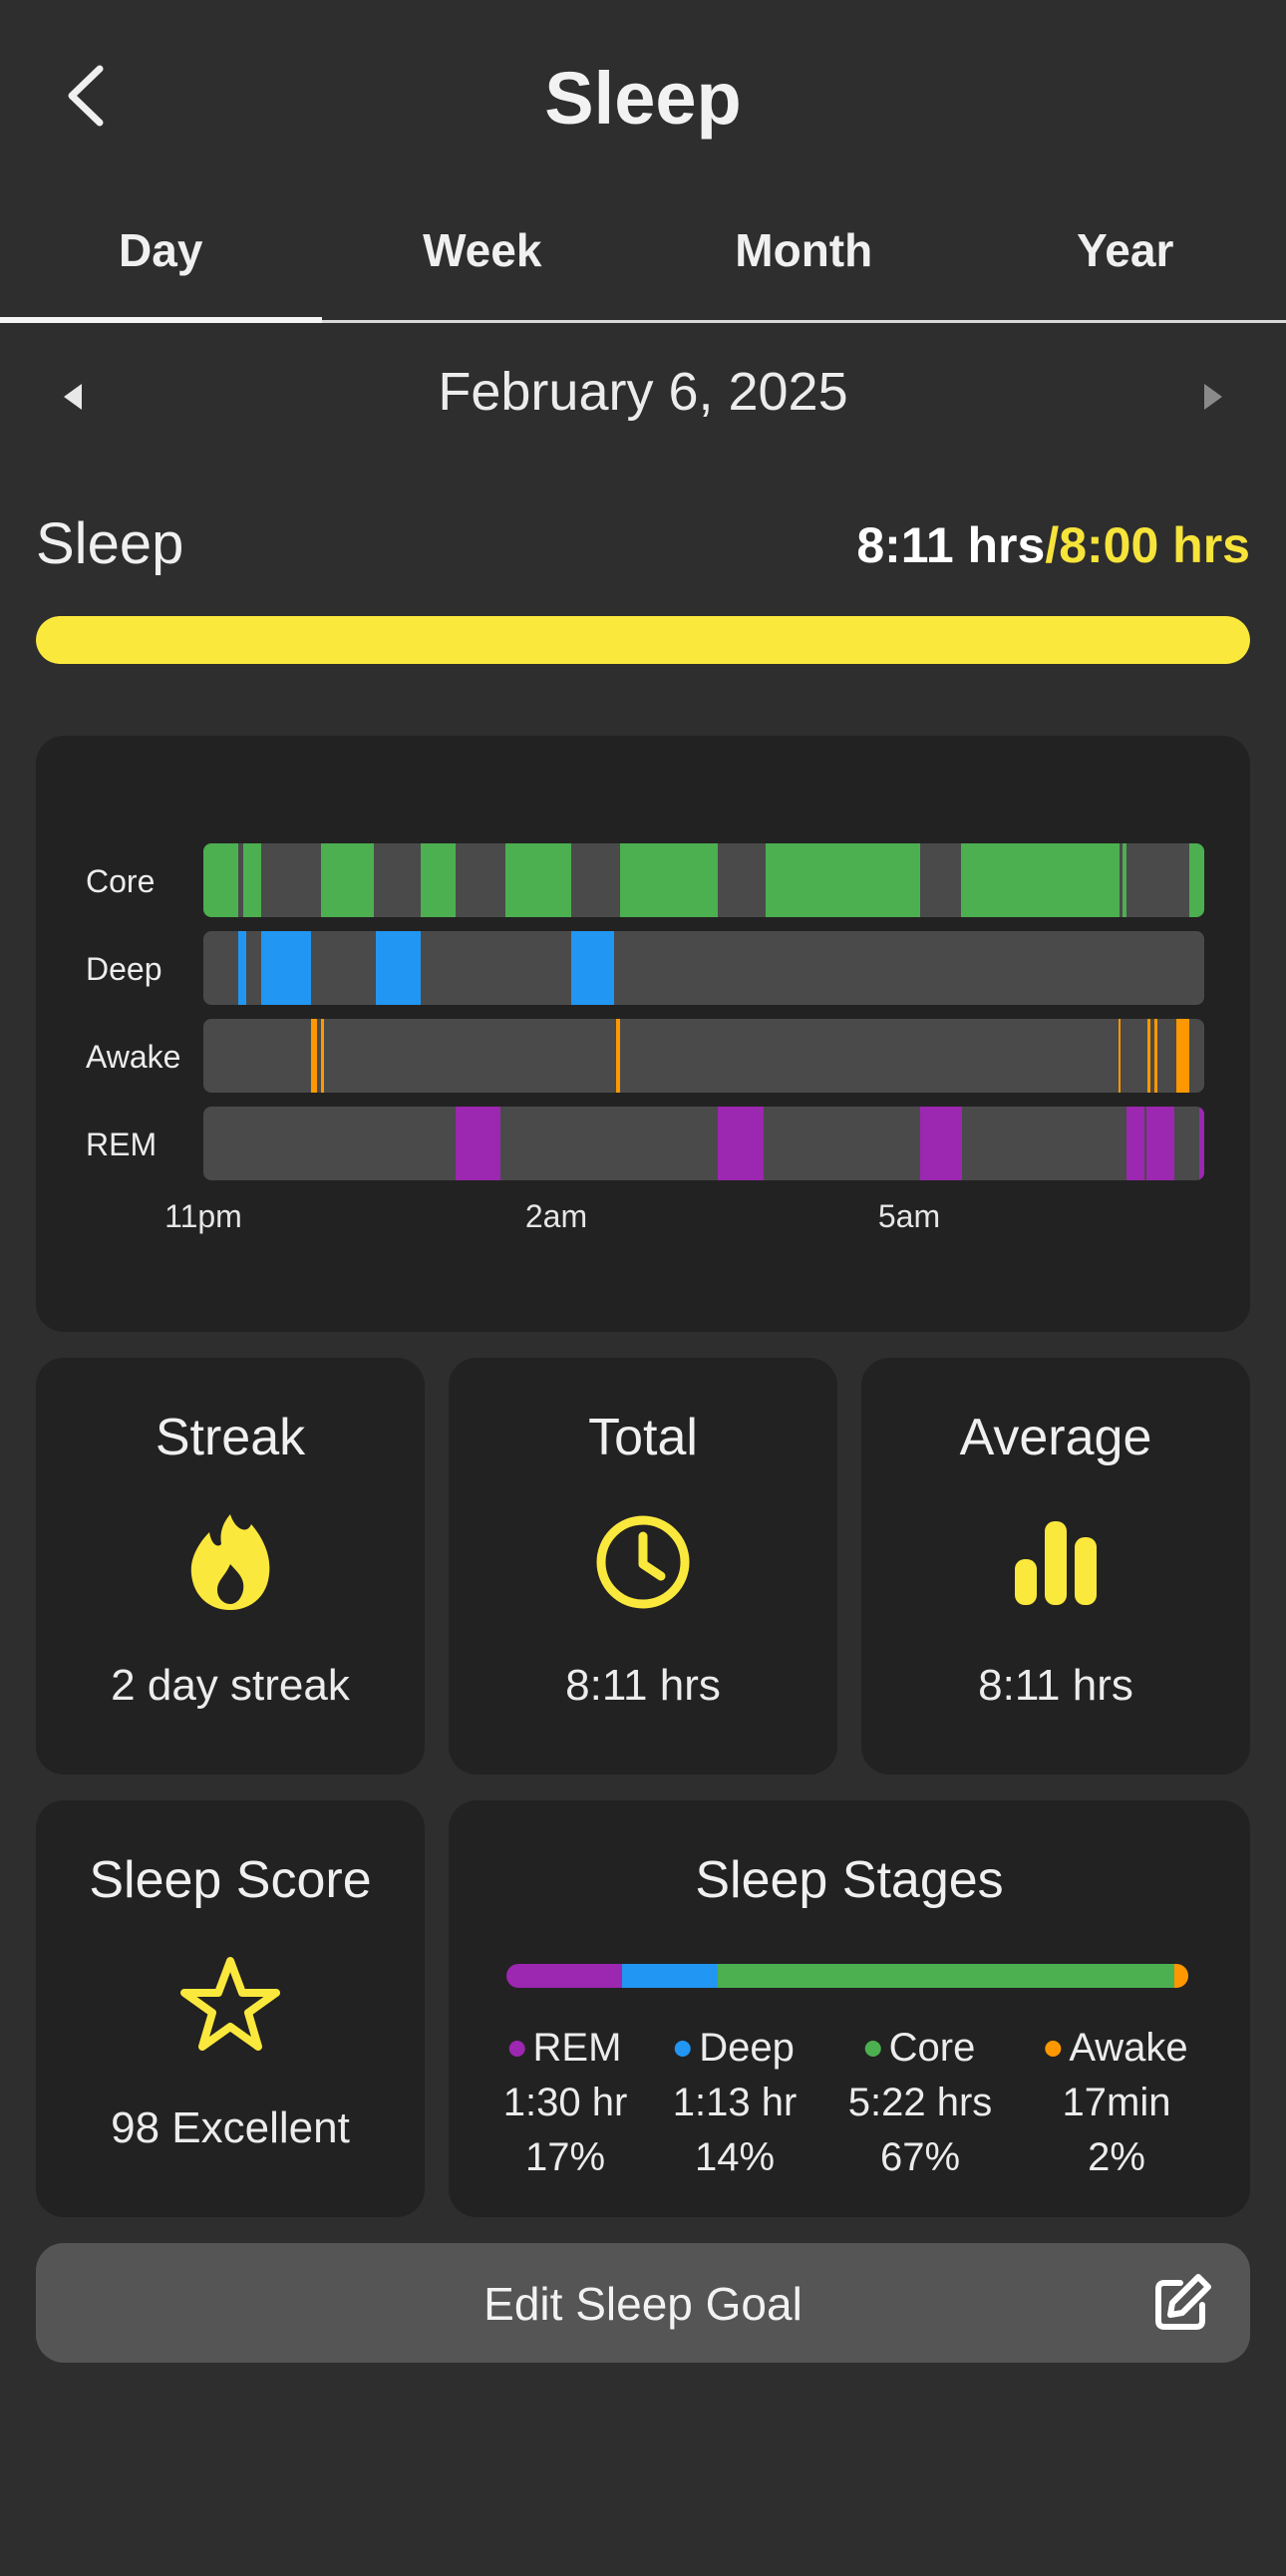  I want to click on legend-awake-percent: 2%, so click(1116, 2157).